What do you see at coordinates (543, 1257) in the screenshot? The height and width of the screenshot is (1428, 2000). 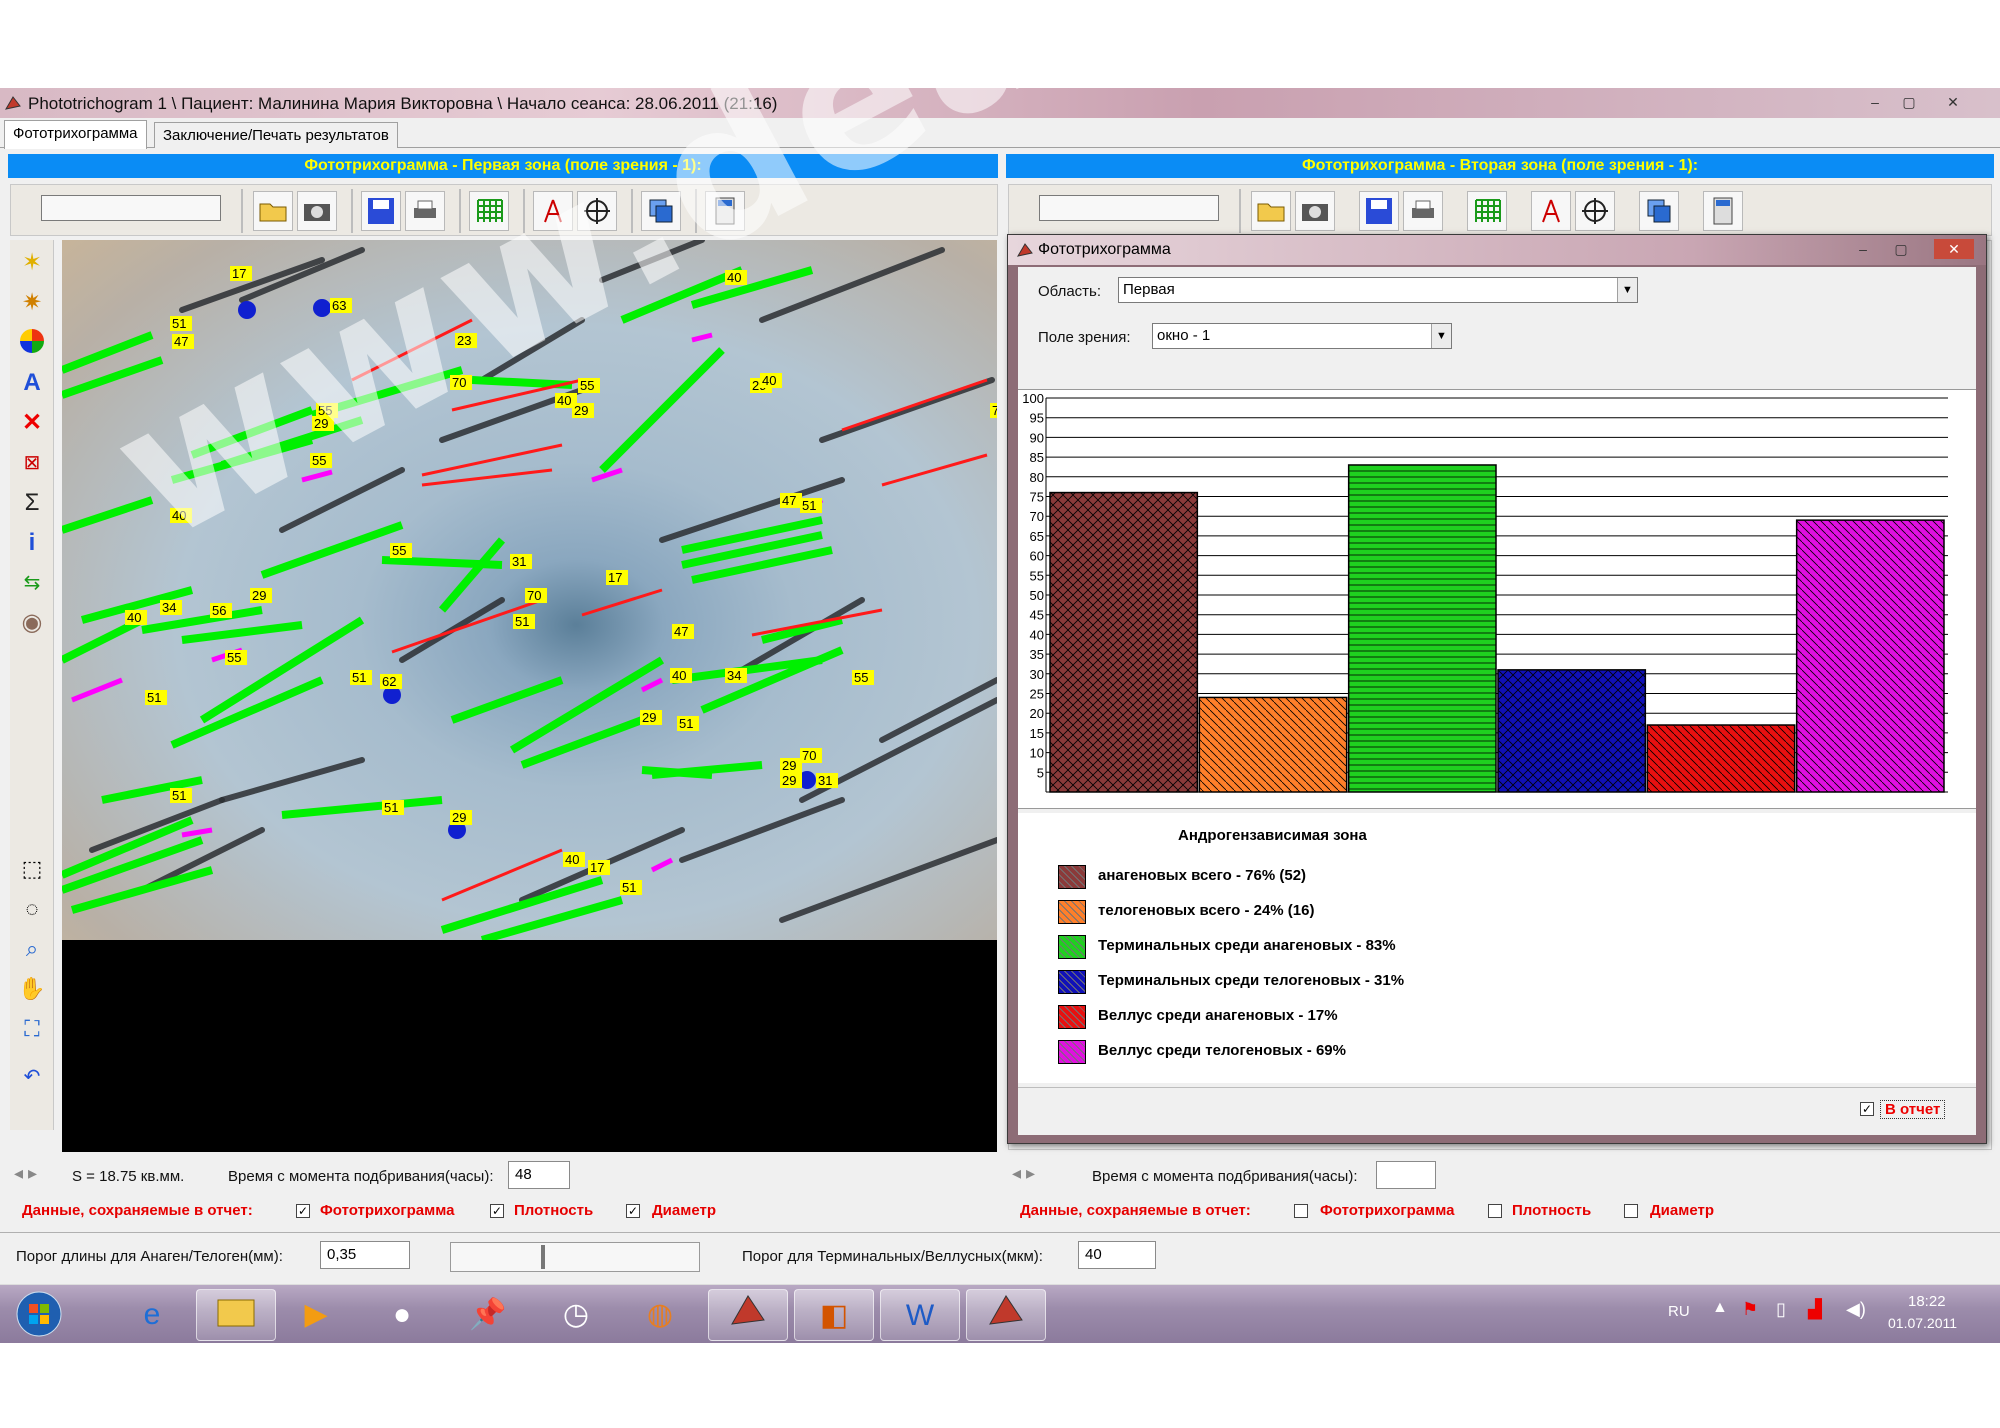 I see `slider-thumb` at bounding box center [543, 1257].